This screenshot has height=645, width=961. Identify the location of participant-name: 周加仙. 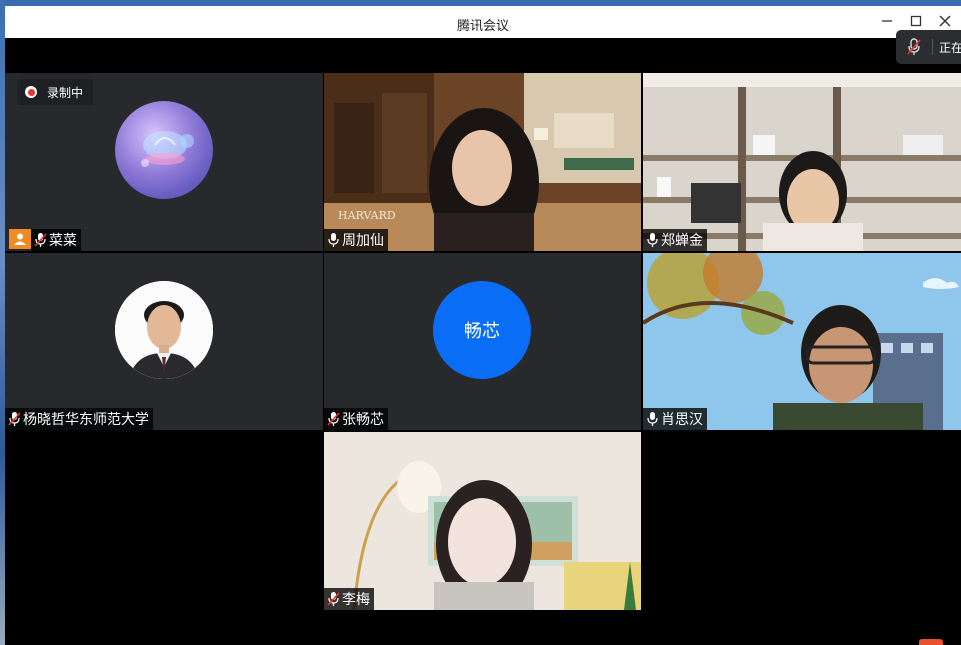
(363, 241).